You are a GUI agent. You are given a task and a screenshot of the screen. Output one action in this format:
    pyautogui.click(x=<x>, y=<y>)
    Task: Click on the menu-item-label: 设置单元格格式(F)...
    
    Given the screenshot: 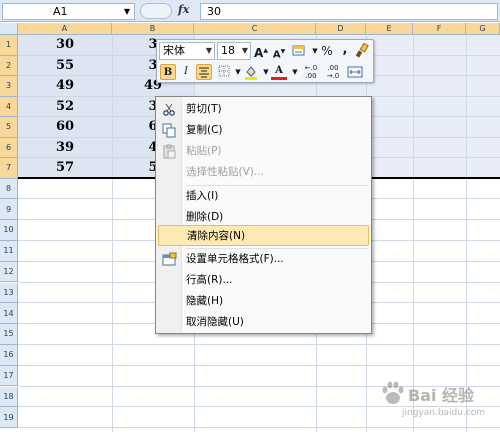 What is the action you would take?
    pyautogui.click(x=235, y=259)
    